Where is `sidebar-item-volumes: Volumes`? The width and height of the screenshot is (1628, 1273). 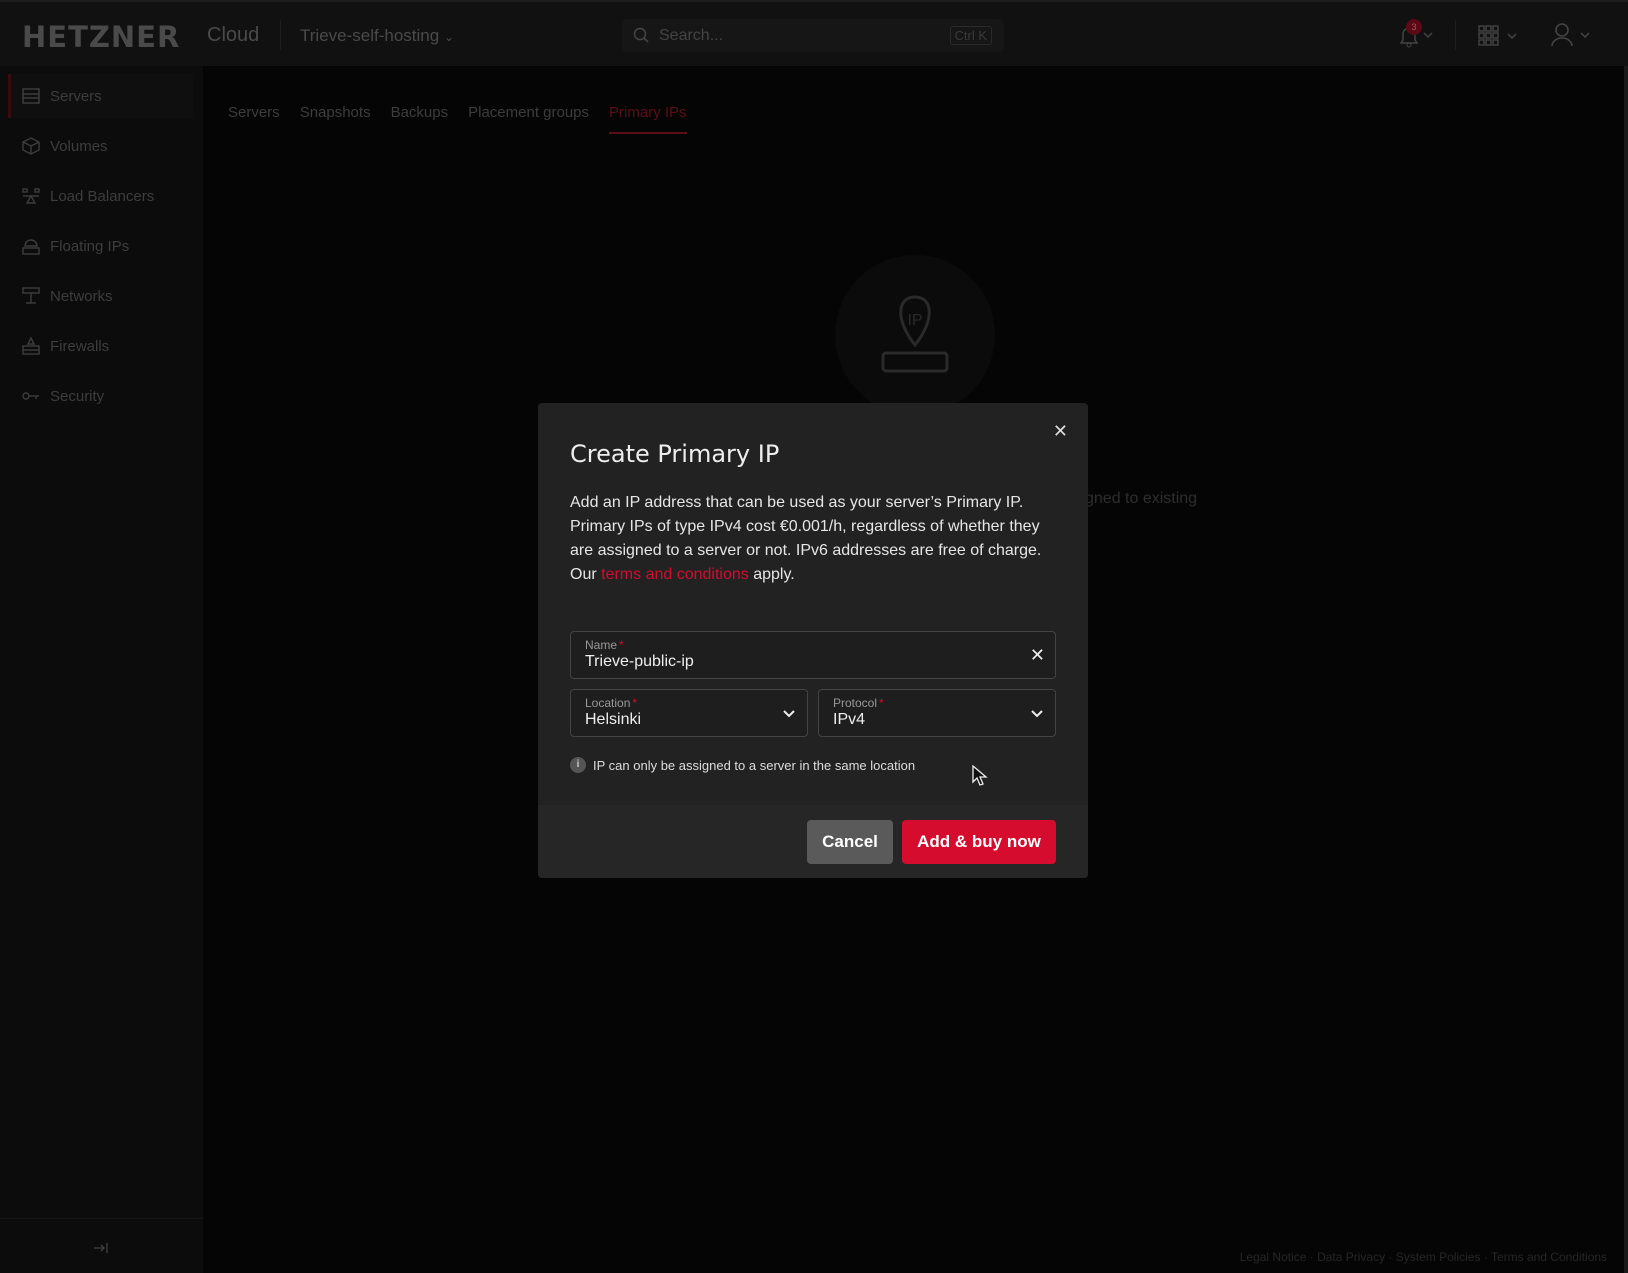
sidebar-item-volumes: Volumes is located at coordinates (100, 146).